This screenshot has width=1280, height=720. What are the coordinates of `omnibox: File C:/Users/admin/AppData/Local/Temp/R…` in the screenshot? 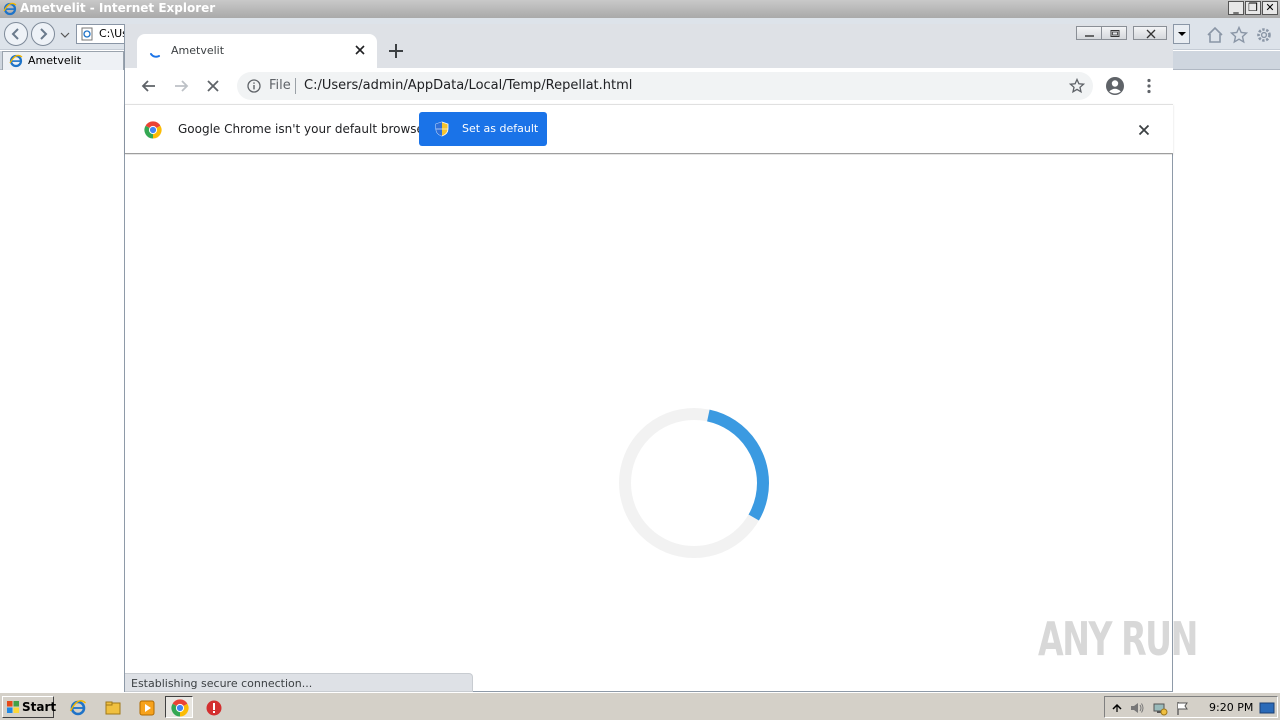 It's located at (665, 86).